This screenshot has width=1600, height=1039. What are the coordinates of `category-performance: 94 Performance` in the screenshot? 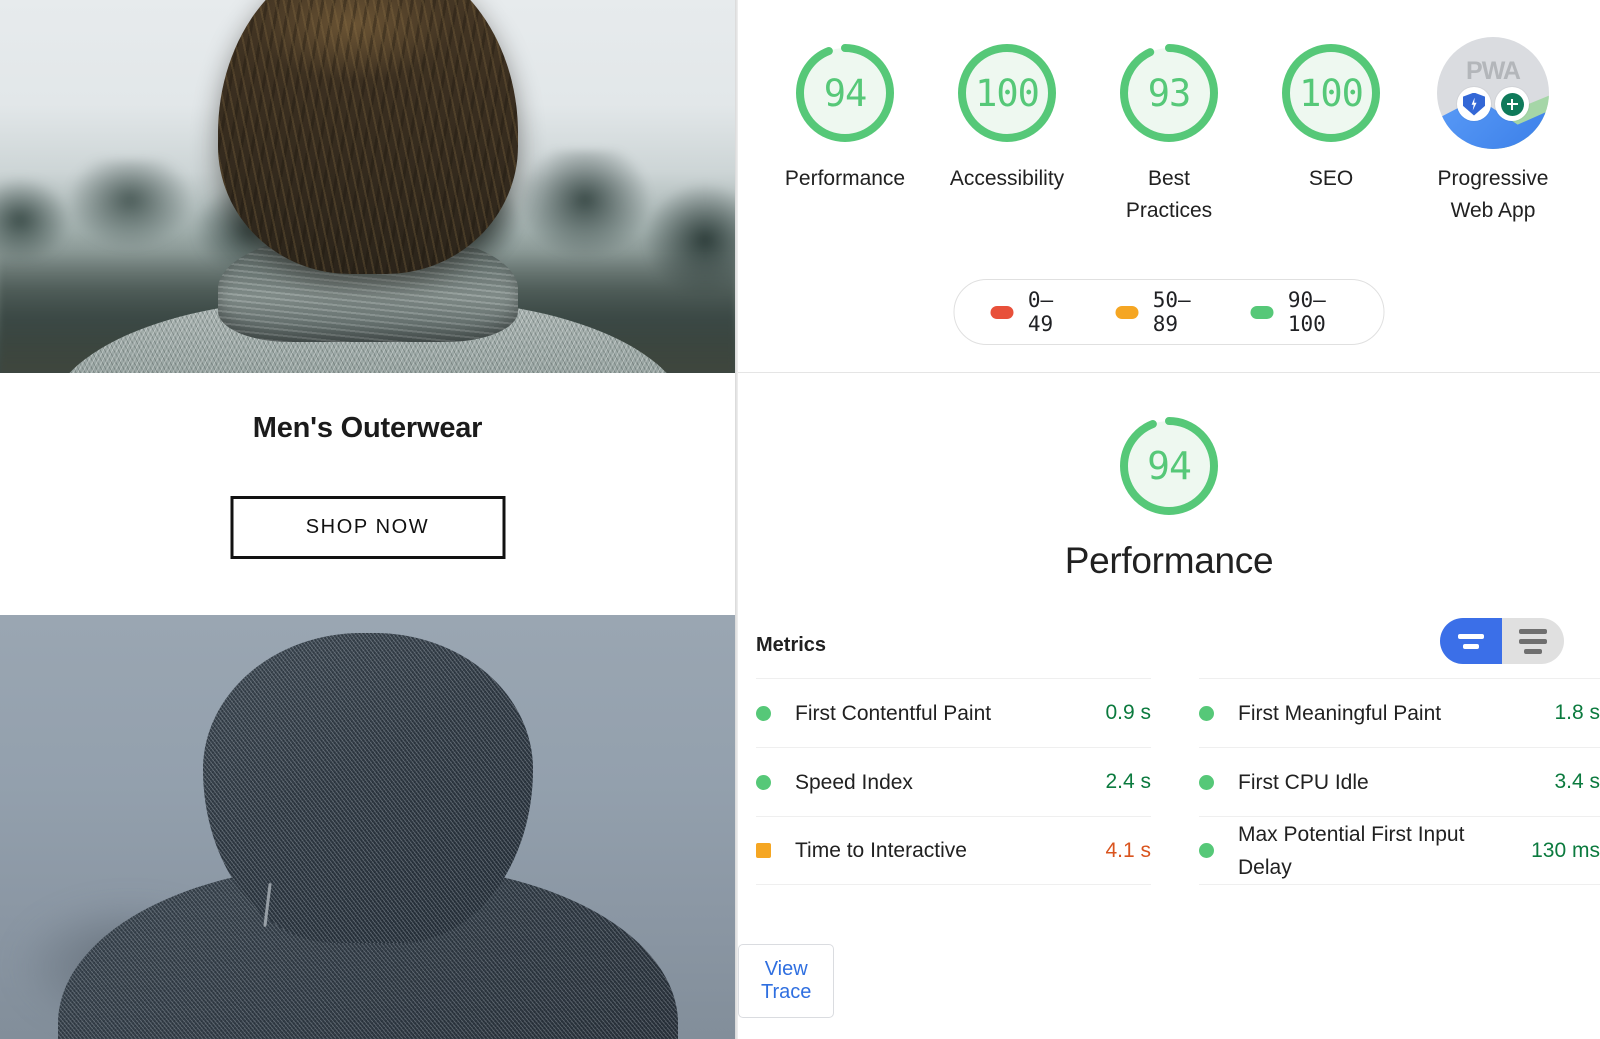 It's located at (845, 132).